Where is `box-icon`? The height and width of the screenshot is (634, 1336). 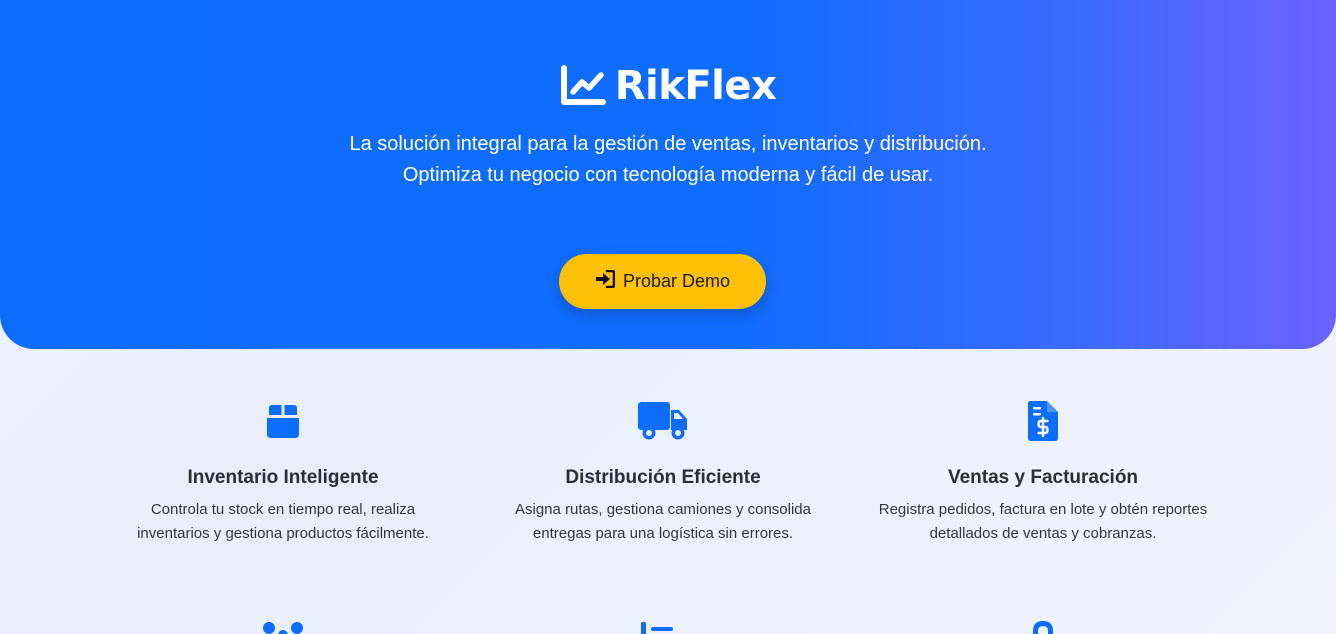 box-icon is located at coordinates (283, 421).